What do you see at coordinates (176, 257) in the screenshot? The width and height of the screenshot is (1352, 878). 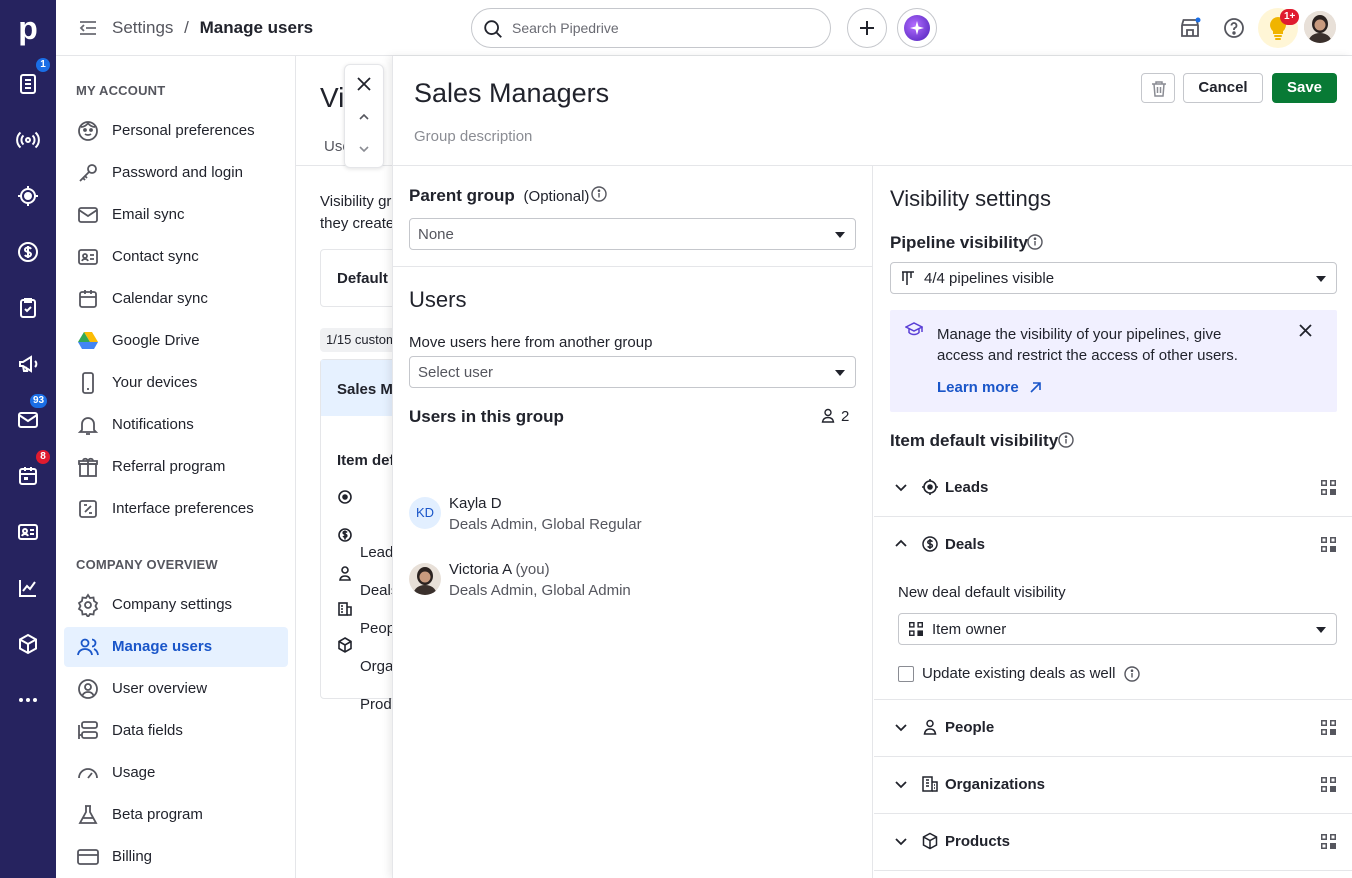 I see `sidebar-item-contact-sync: Contact sync` at bounding box center [176, 257].